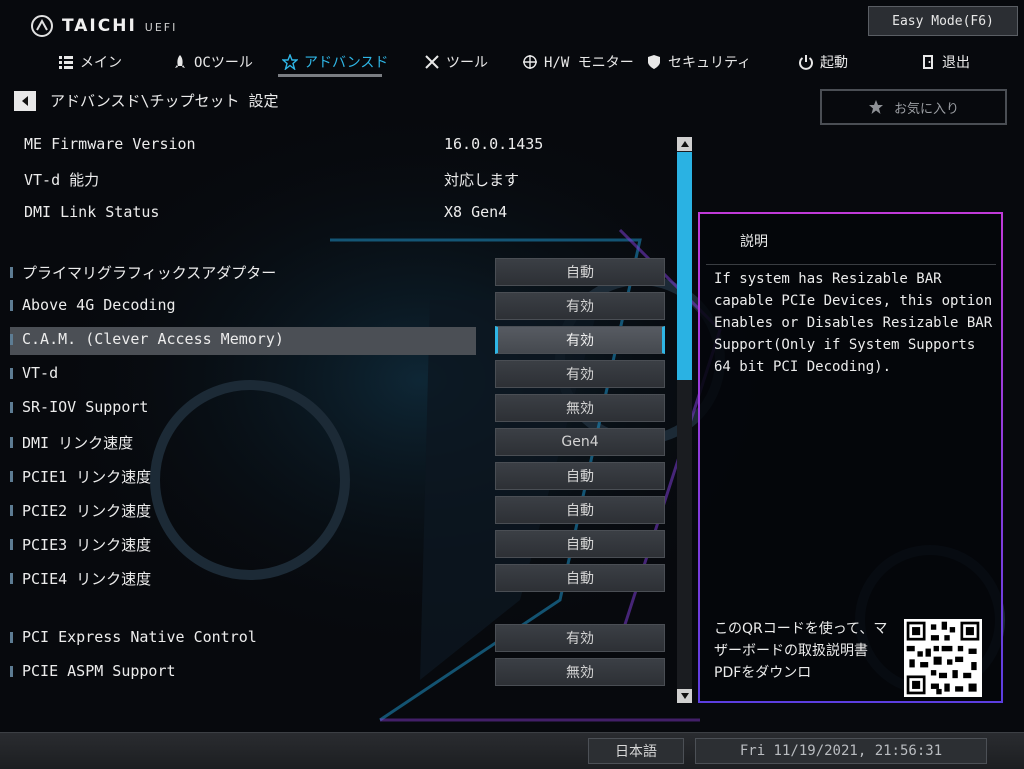 This screenshot has height=769, width=1024. I want to click on tab-advanced-label: アドバンスド, so click(346, 63).